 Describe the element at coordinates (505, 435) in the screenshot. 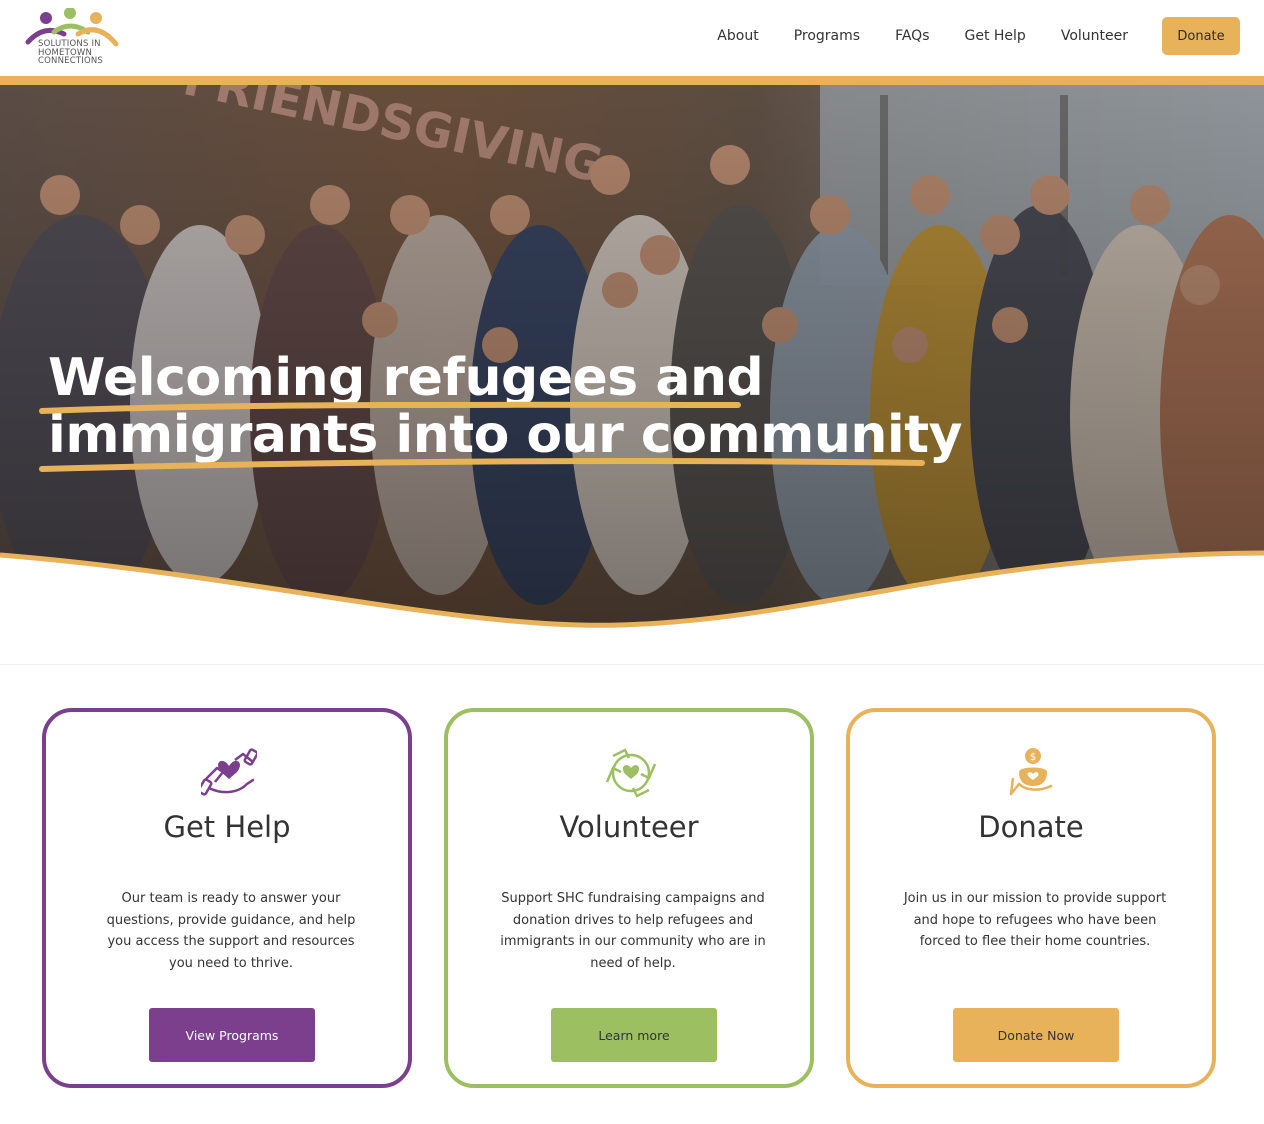

I see `hero-title-line-2: immigrants into our community` at that location.